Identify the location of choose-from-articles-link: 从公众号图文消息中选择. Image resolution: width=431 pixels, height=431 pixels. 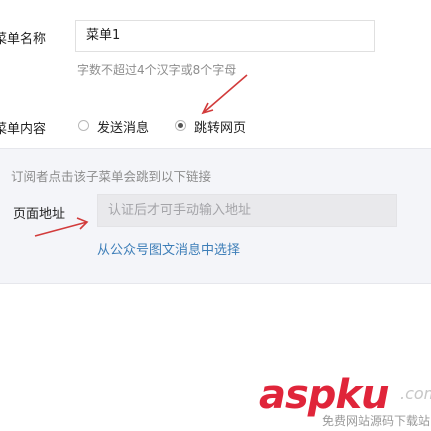
(168, 248).